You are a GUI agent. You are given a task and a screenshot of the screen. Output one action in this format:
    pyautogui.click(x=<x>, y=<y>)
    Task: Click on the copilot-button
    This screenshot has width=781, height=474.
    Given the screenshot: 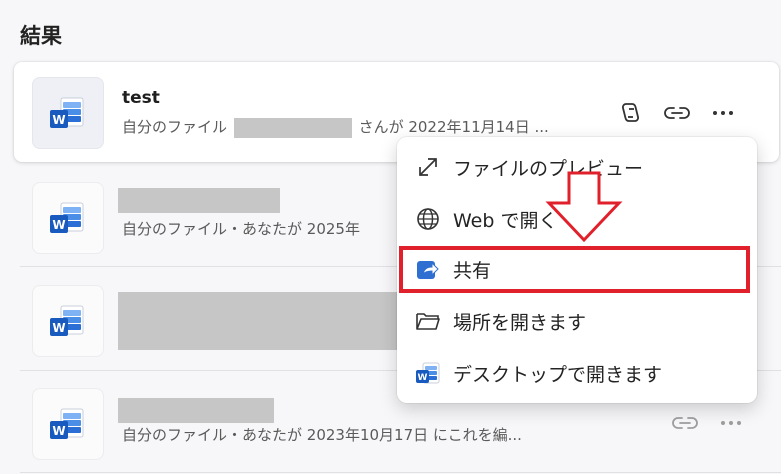 What is the action you would take?
    pyautogui.click(x=631, y=113)
    